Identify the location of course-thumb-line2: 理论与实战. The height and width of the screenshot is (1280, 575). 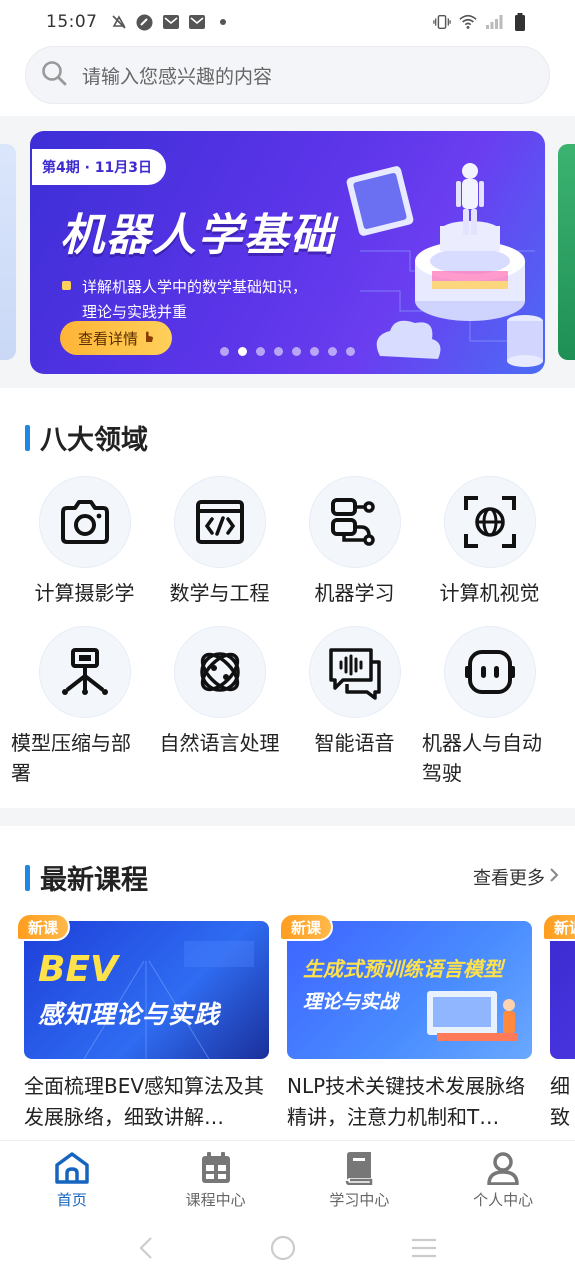
(351, 1002).